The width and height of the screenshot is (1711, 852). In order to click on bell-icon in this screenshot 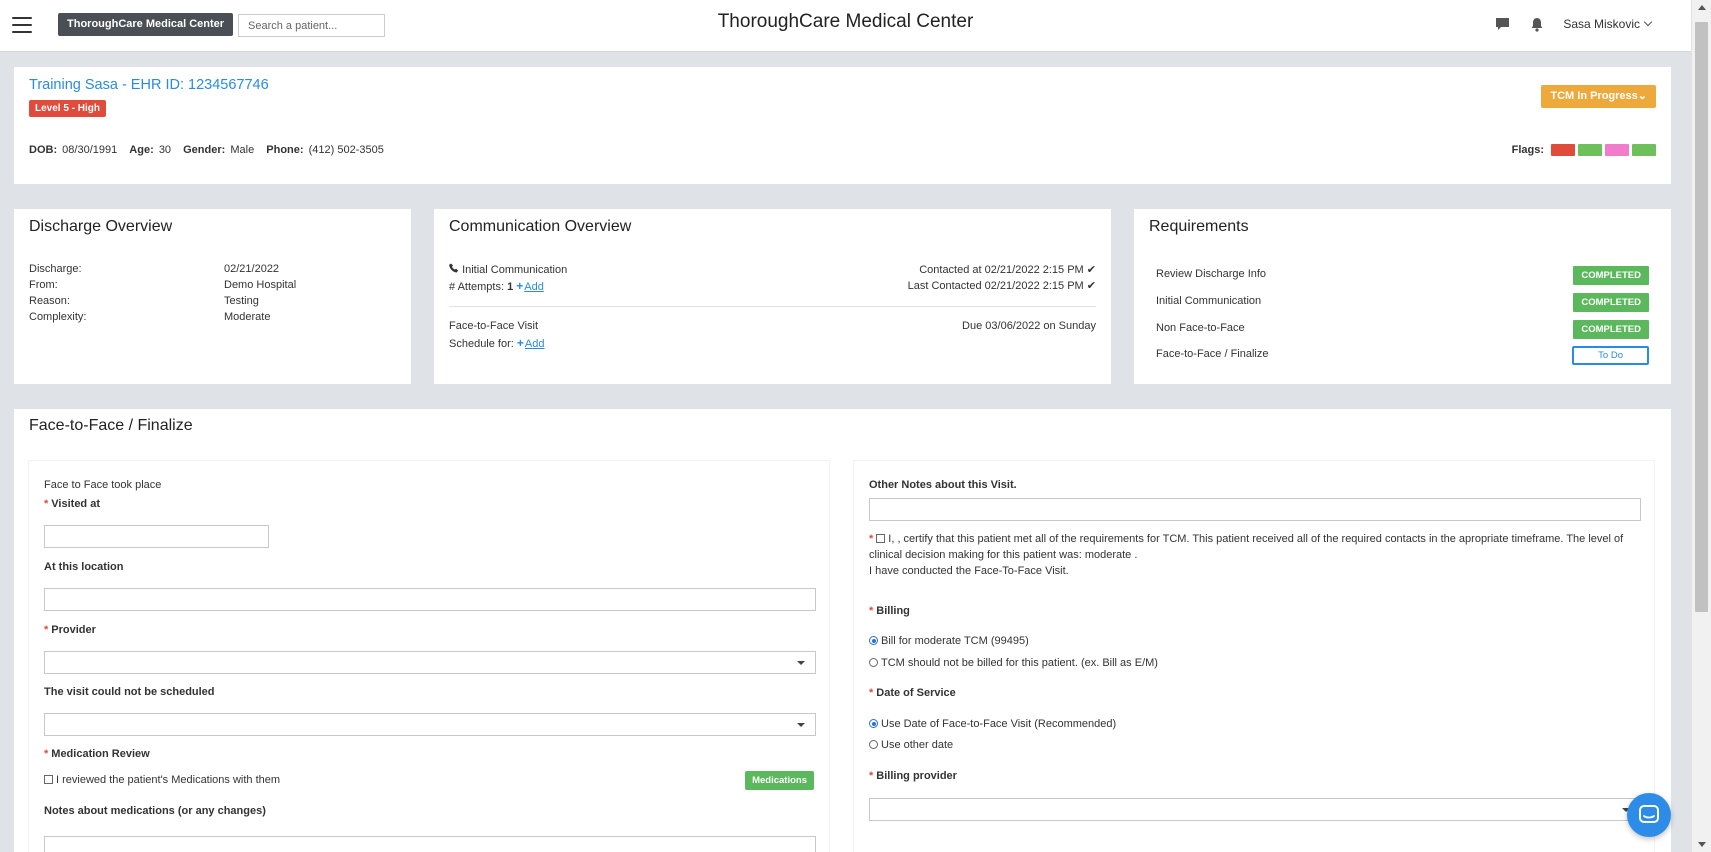, I will do `click(1537, 24)`.